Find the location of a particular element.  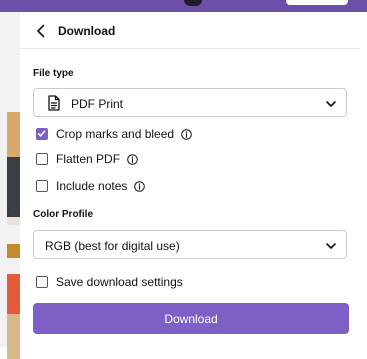

background-text-fragment: C is located at coordinates (14, 213).